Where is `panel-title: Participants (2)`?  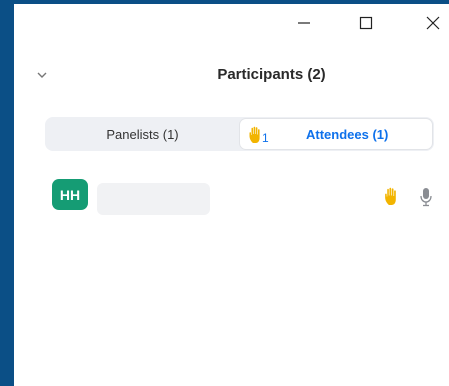 panel-title: Participants (2) is located at coordinates (271, 74).